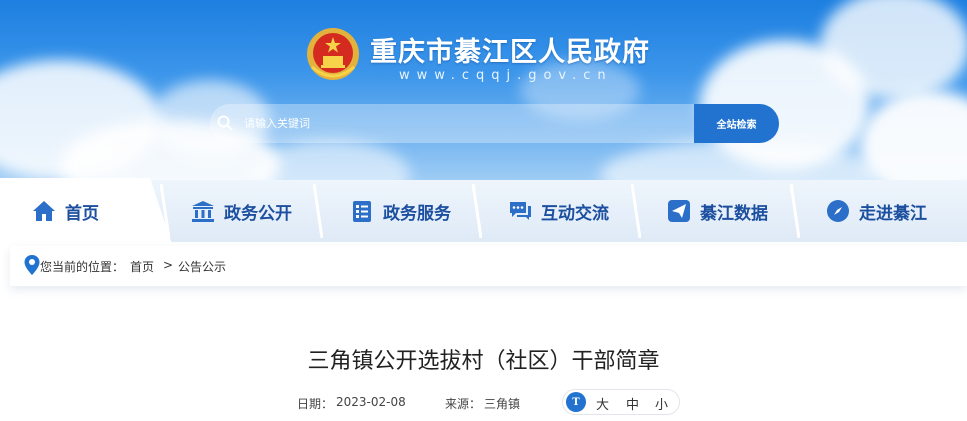 The width and height of the screenshot is (967, 421). What do you see at coordinates (417, 213) in the screenshot?
I see `nav-item-label: 政务服务` at bounding box center [417, 213].